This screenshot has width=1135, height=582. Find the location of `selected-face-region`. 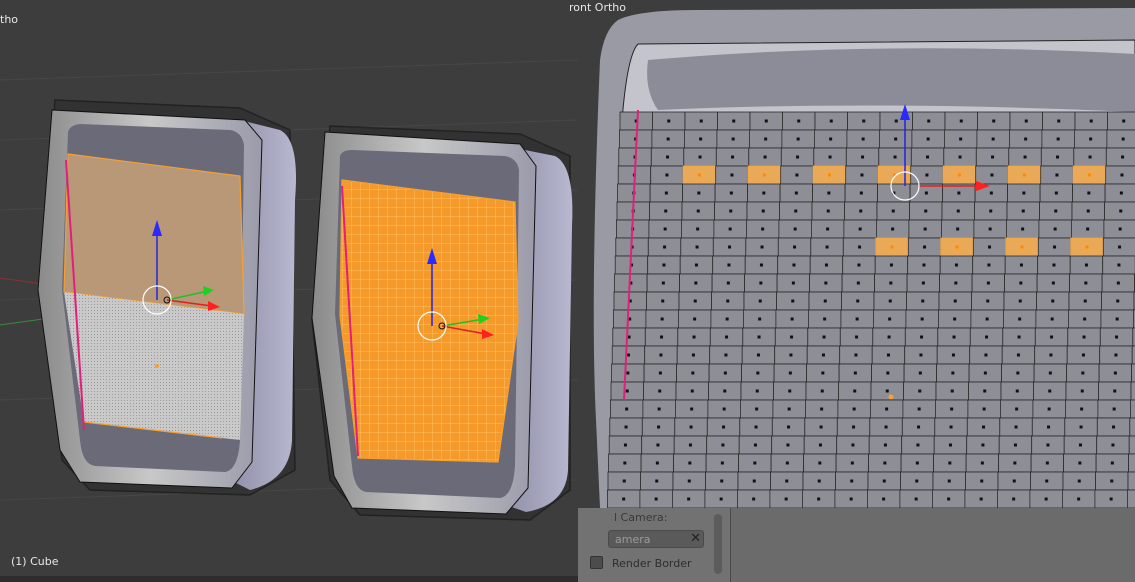

selected-face-region is located at coordinates (429, 321).